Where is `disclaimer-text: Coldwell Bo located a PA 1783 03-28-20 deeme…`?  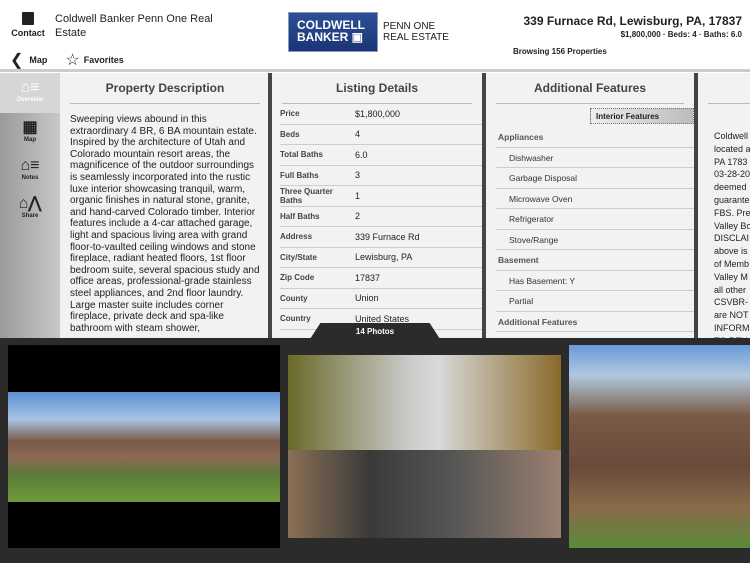
disclaimer-text: Coldwell Bo located a PA 1783 03-28-20 deeme… is located at coordinates (724, 221).